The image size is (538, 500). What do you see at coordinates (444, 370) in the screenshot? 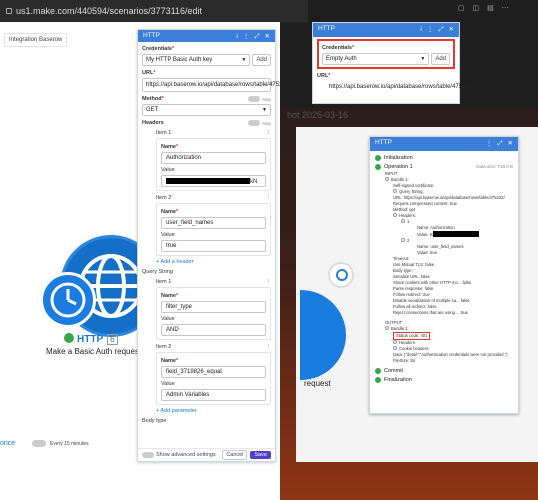
I see `log-commit: Commit` at bounding box center [444, 370].